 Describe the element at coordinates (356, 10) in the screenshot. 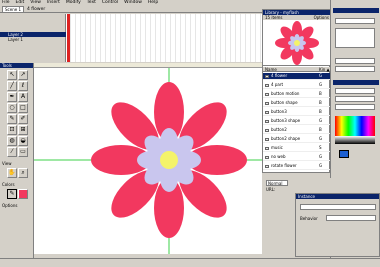

I see `panel-titlebar` at that location.